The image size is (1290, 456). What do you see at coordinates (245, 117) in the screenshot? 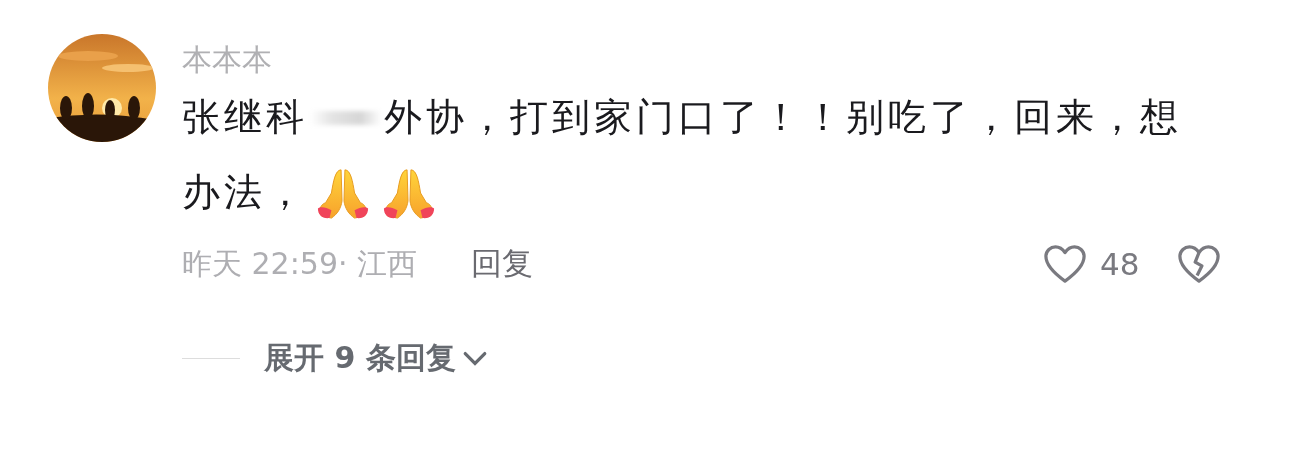
I see `comment-text: 张继科` at bounding box center [245, 117].